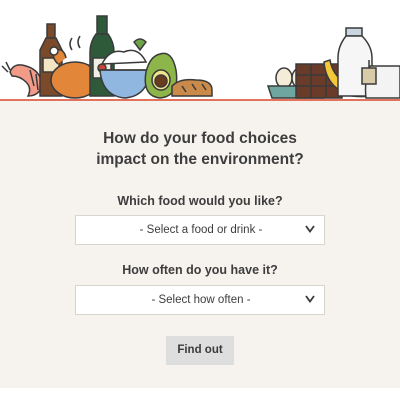 Image resolution: width=400 pixels, height=400 pixels. What do you see at coordinates (200, 201) in the screenshot?
I see `food-select-label: Which food would you like?` at bounding box center [200, 201].